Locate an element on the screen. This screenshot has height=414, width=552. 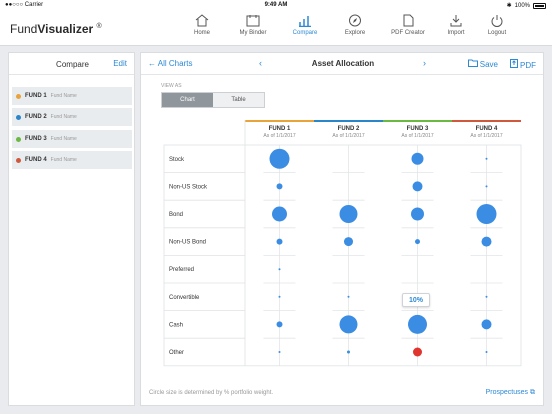
bar-chart-icon is located at coordinates (305, 21).